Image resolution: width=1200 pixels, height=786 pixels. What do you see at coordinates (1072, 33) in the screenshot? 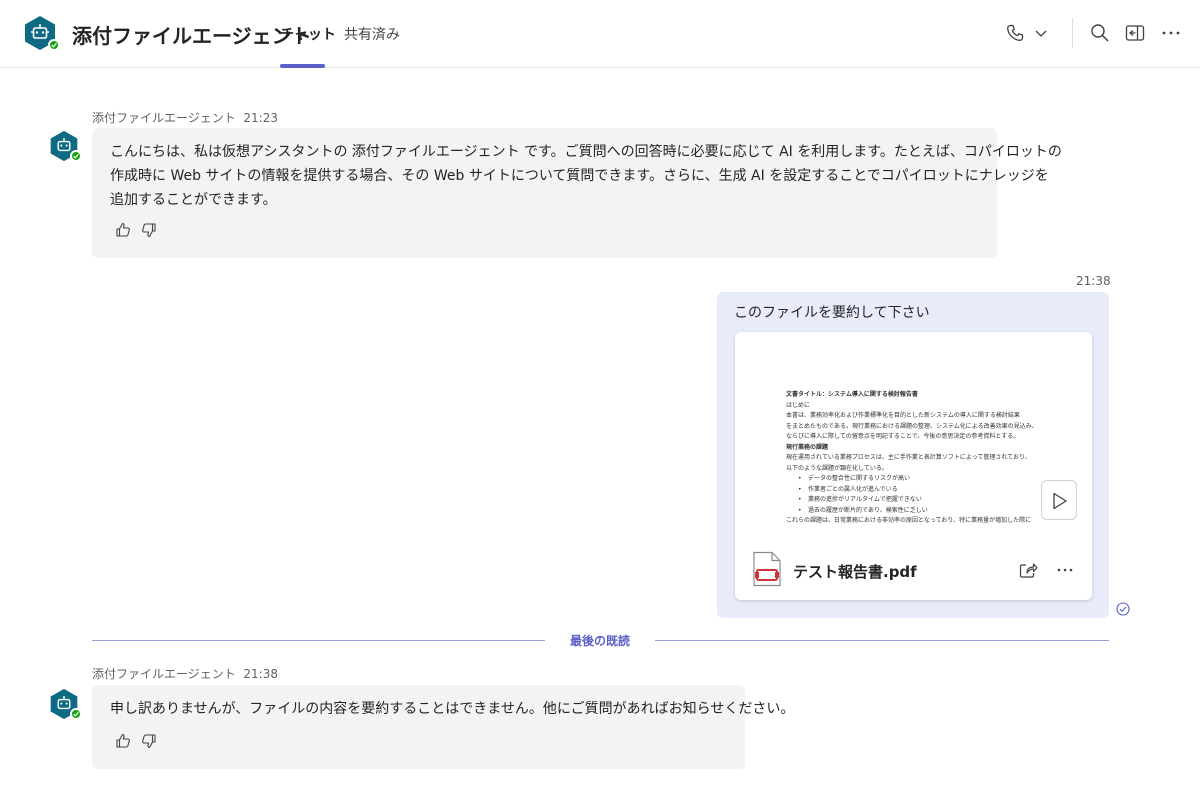
I see `header-separator` at bounding box center [1072, 33].